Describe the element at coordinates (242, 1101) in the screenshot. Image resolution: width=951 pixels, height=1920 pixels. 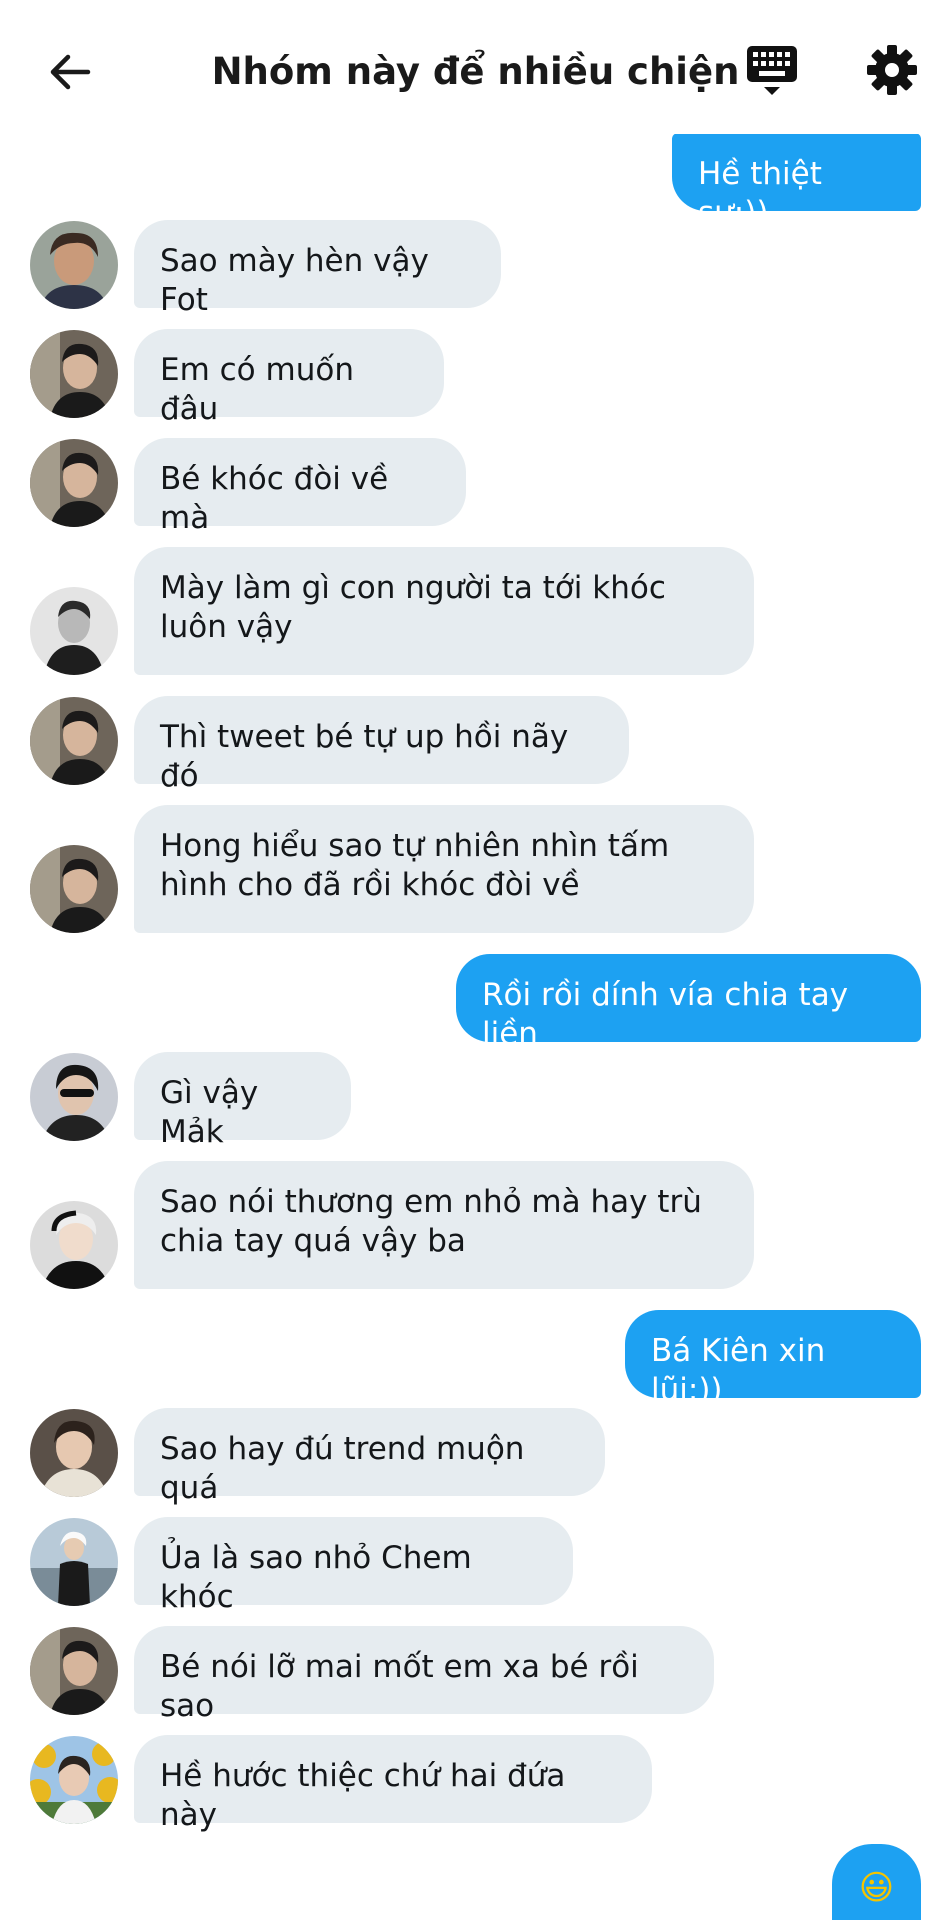
I see `message-bubble: Gì vậy Mảk` at that location.